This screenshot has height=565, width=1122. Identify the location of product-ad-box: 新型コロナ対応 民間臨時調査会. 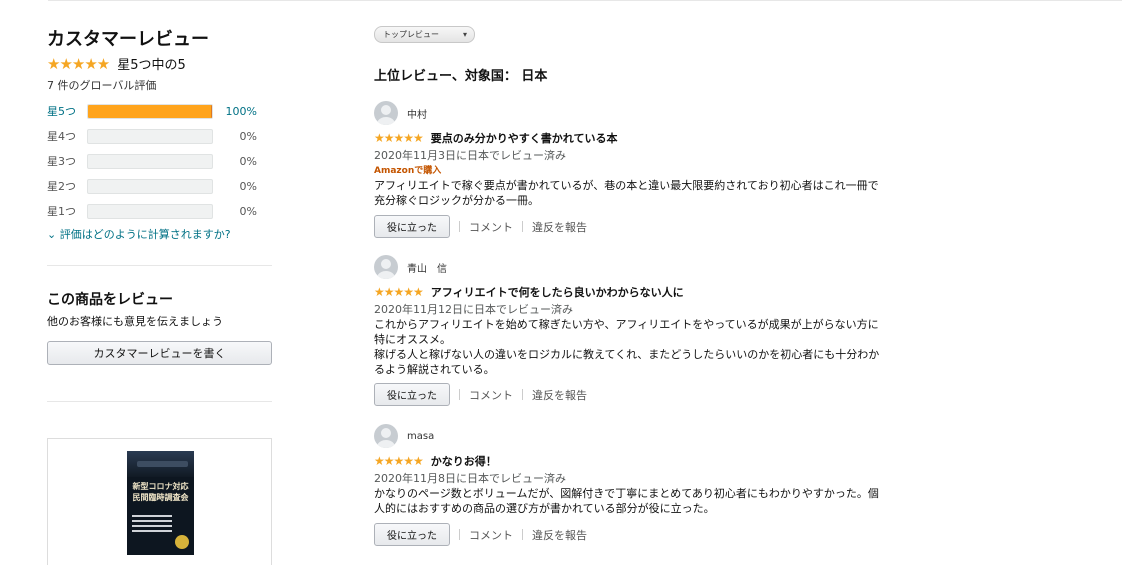
(159, 501).